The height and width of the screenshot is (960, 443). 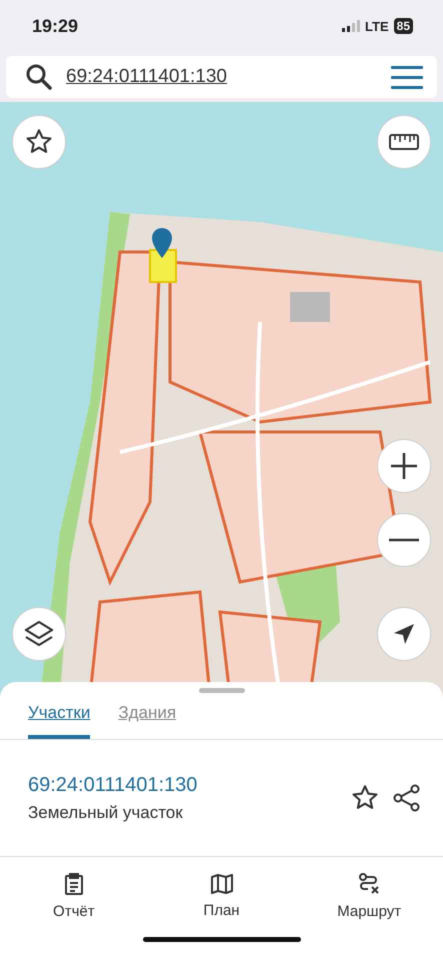 What do you see at coordinates (39, 634) in the screenshot?
I see `layers-icon` at bounding box center [39, 634].